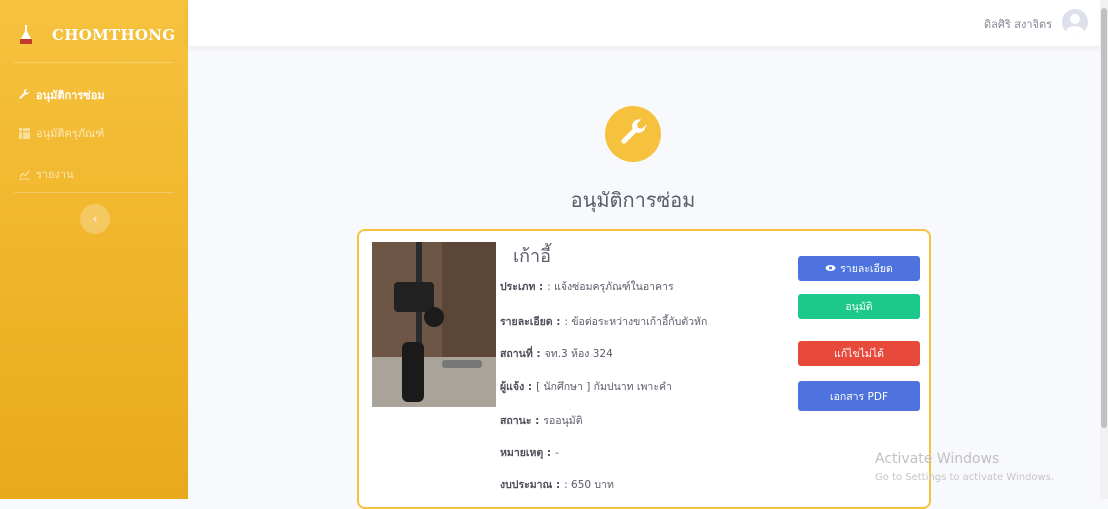  I want to click on brand: CHOMTHONG, so click(94, 35).